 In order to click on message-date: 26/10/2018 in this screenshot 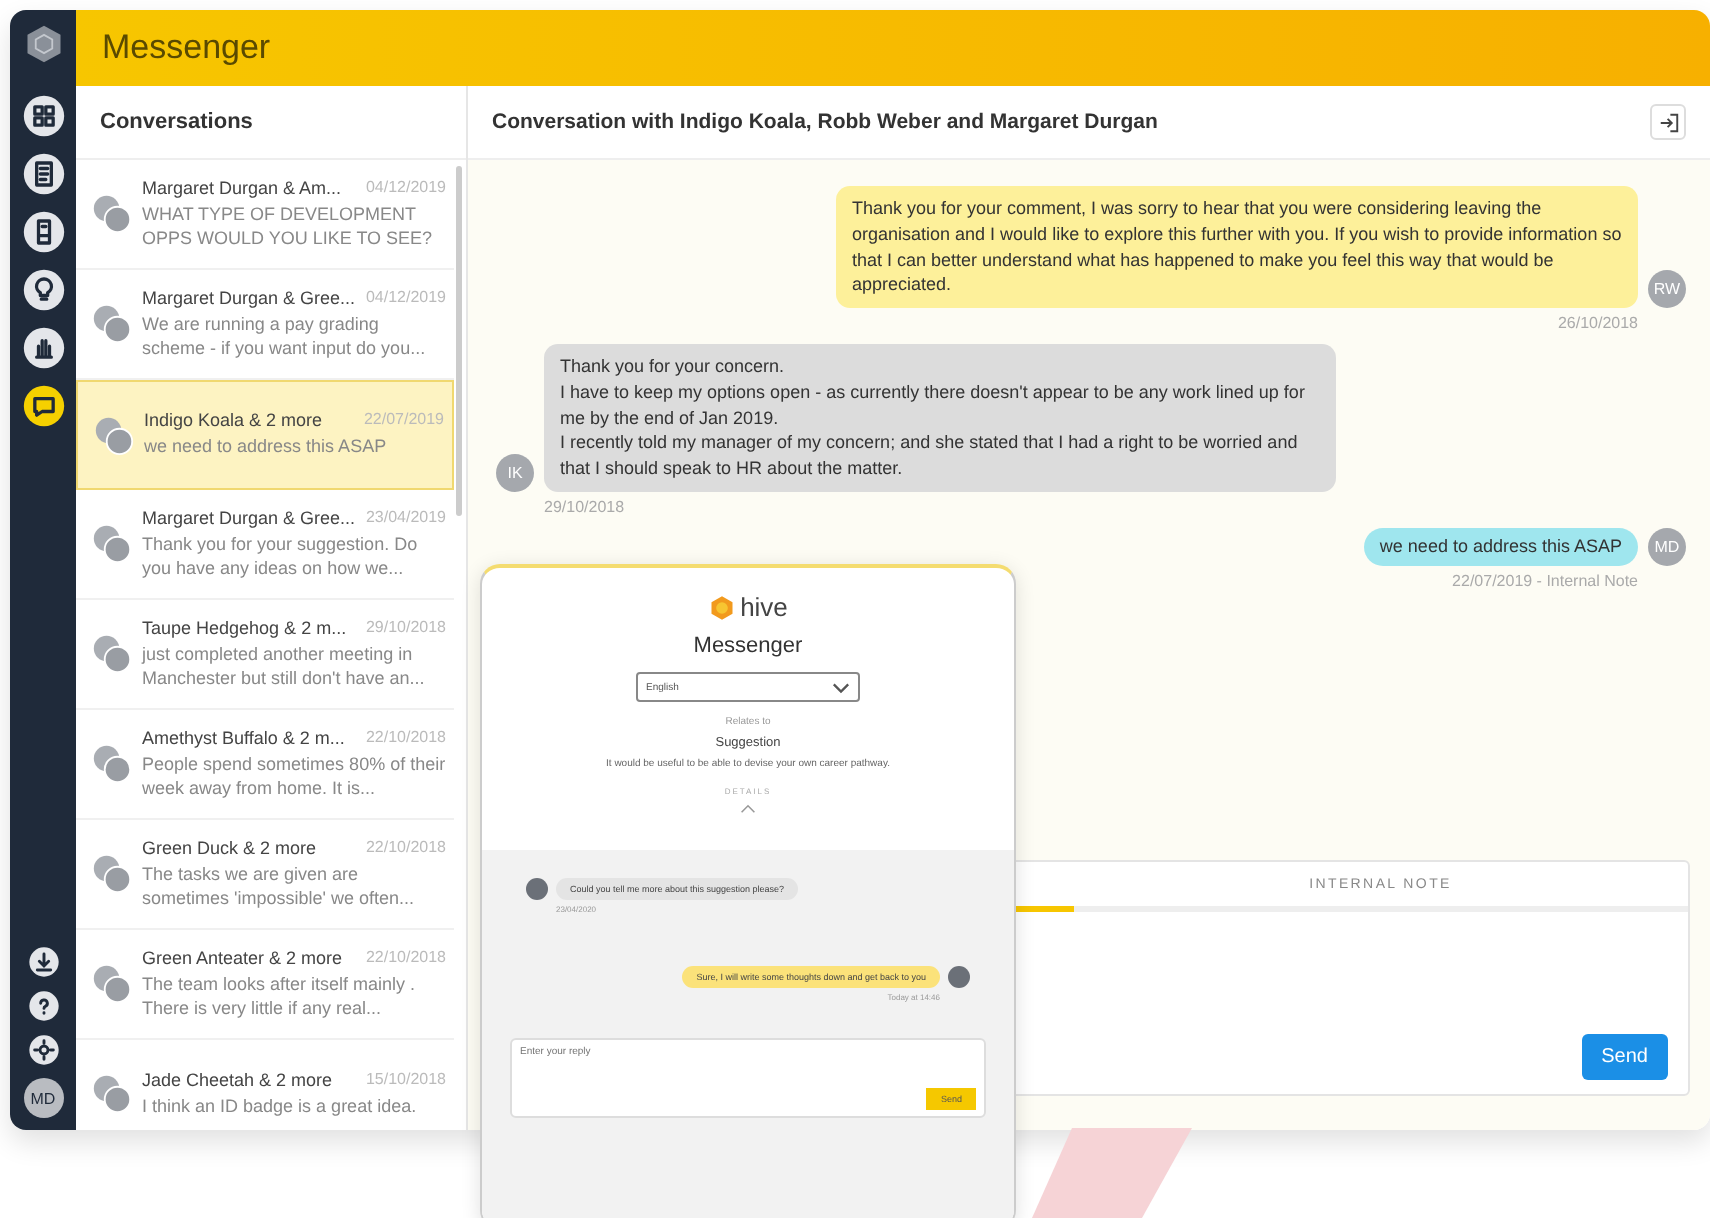, I will do `click(1597, 323)`.